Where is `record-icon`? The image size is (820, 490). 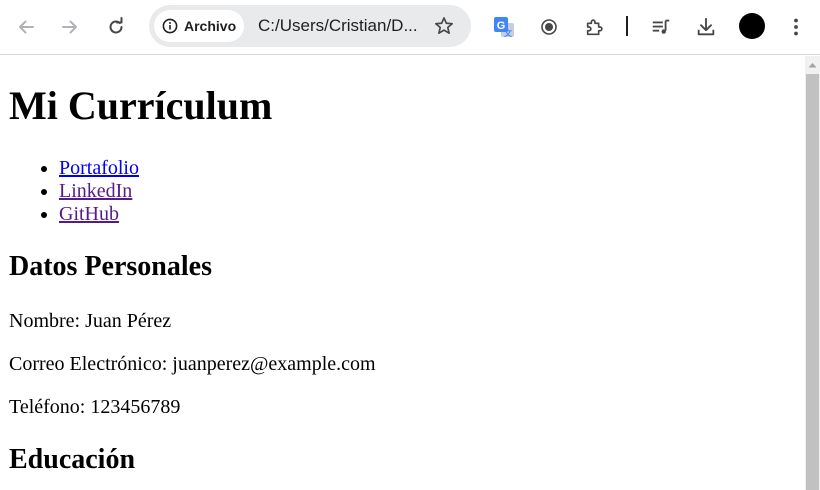 record-icon is located at coordinates (549, 27).